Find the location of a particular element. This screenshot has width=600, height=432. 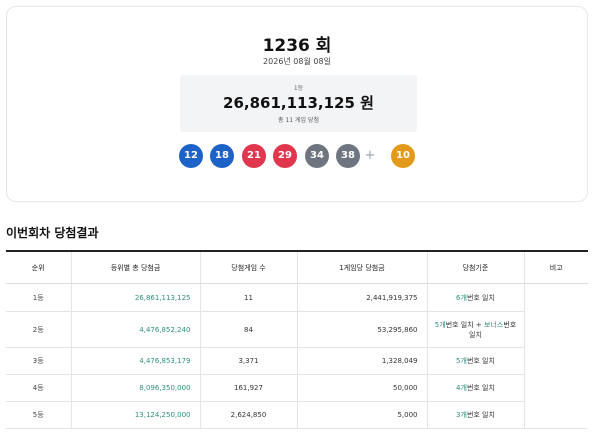

cell-rank: 1등 is located at coordinates (38, 297).